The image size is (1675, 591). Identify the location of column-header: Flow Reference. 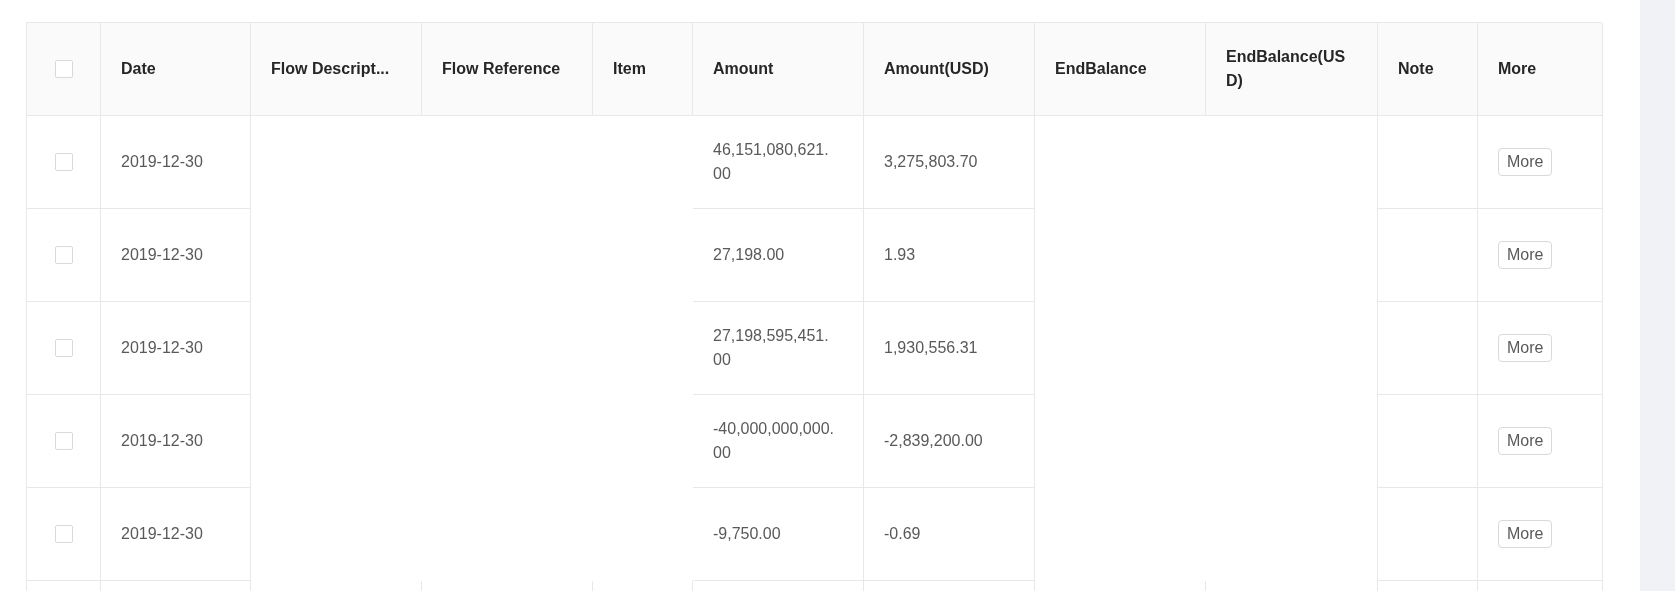
(501, 69).